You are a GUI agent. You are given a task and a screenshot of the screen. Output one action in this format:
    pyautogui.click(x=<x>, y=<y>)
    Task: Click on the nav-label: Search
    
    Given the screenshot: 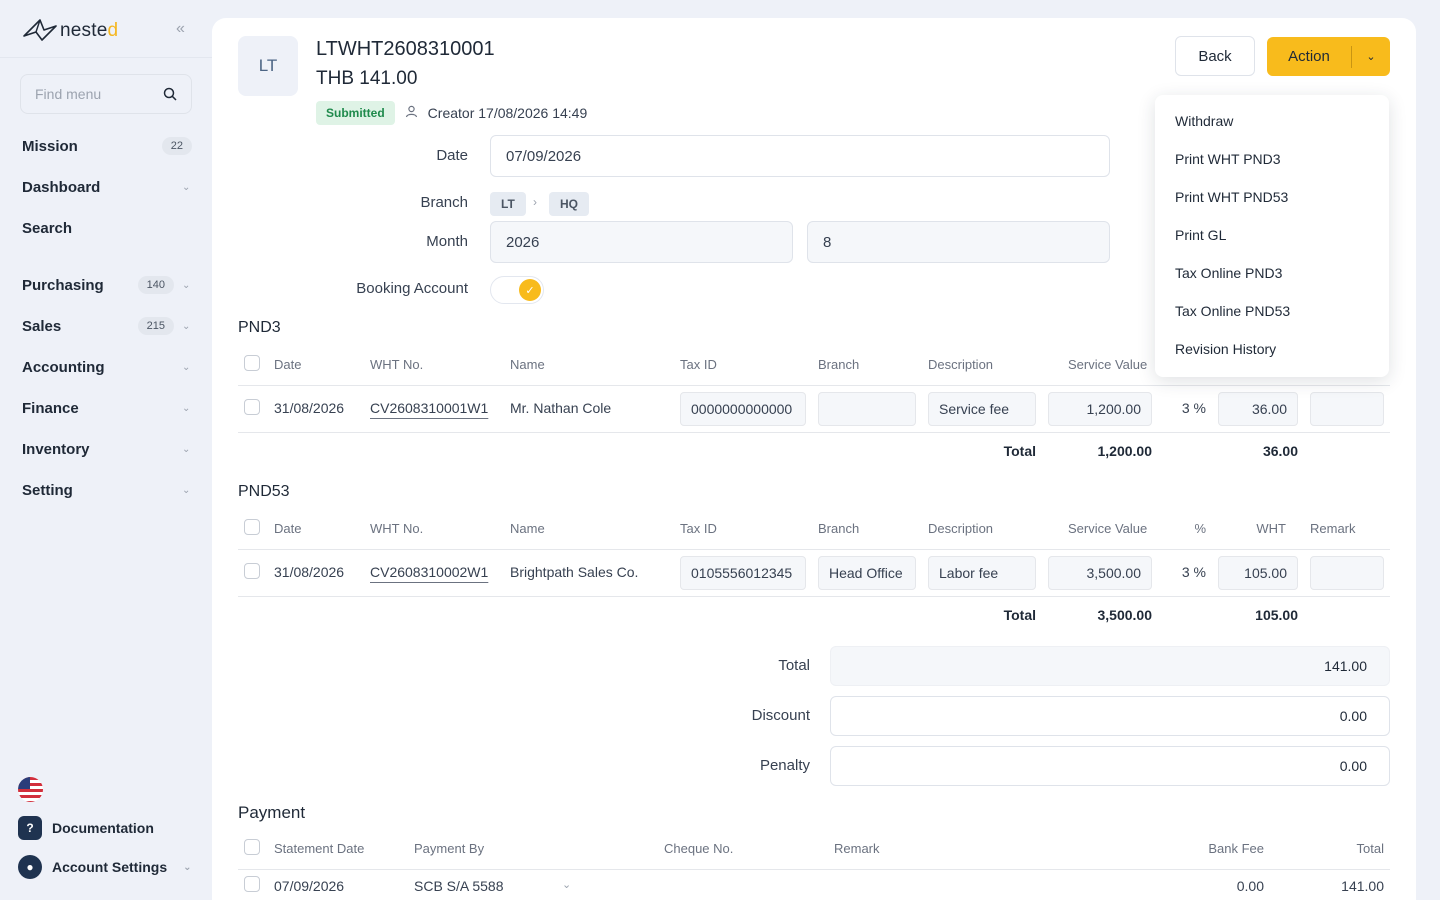 What is the action you would take?
    pyautogui.click(x=47, y=228)
    